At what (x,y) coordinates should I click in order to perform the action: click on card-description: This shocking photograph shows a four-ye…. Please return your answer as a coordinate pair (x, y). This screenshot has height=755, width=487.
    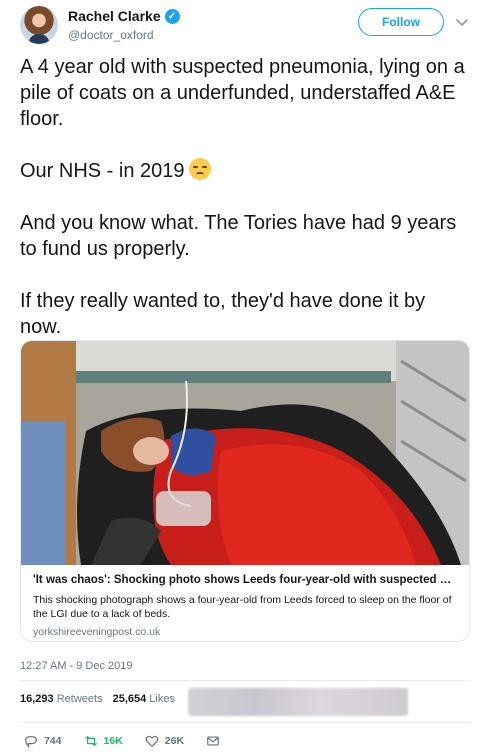
    Looking at the image, I should click on (242, 607).